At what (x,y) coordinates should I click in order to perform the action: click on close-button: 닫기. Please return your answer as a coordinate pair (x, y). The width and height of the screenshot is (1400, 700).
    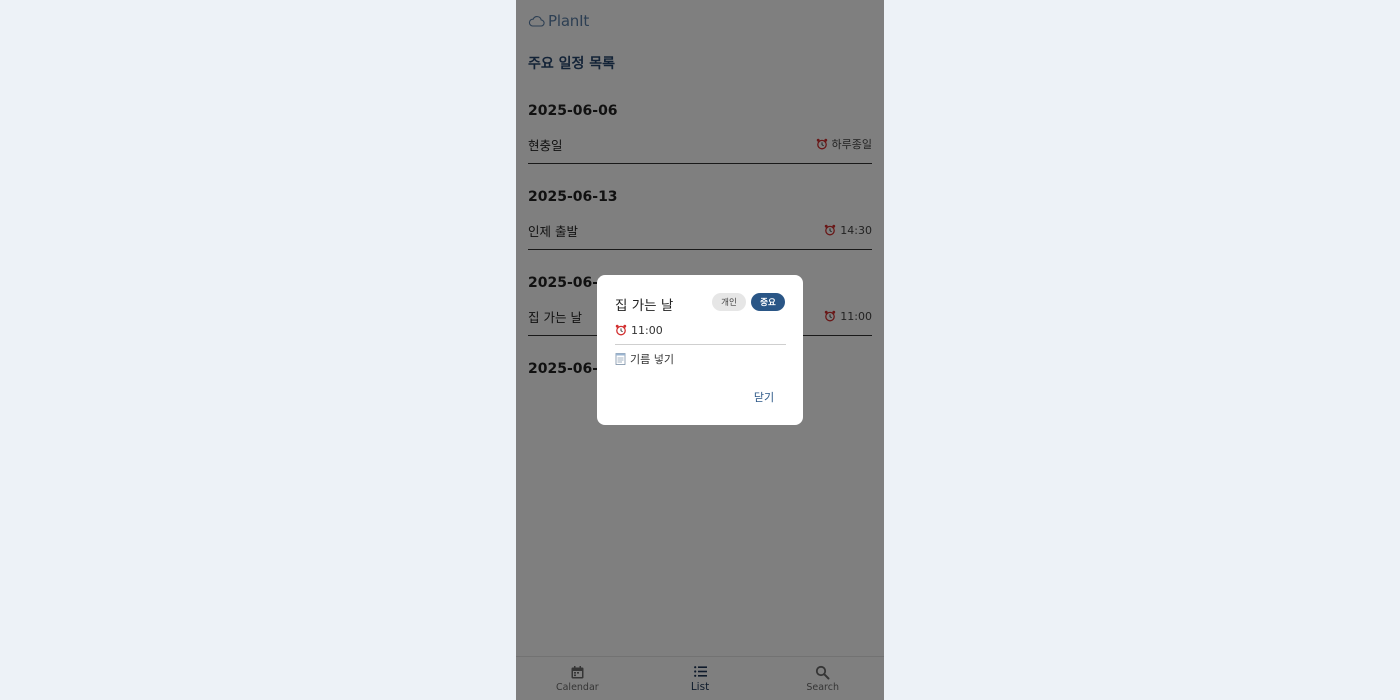
    Looking at the image, I should click on (764, 397).